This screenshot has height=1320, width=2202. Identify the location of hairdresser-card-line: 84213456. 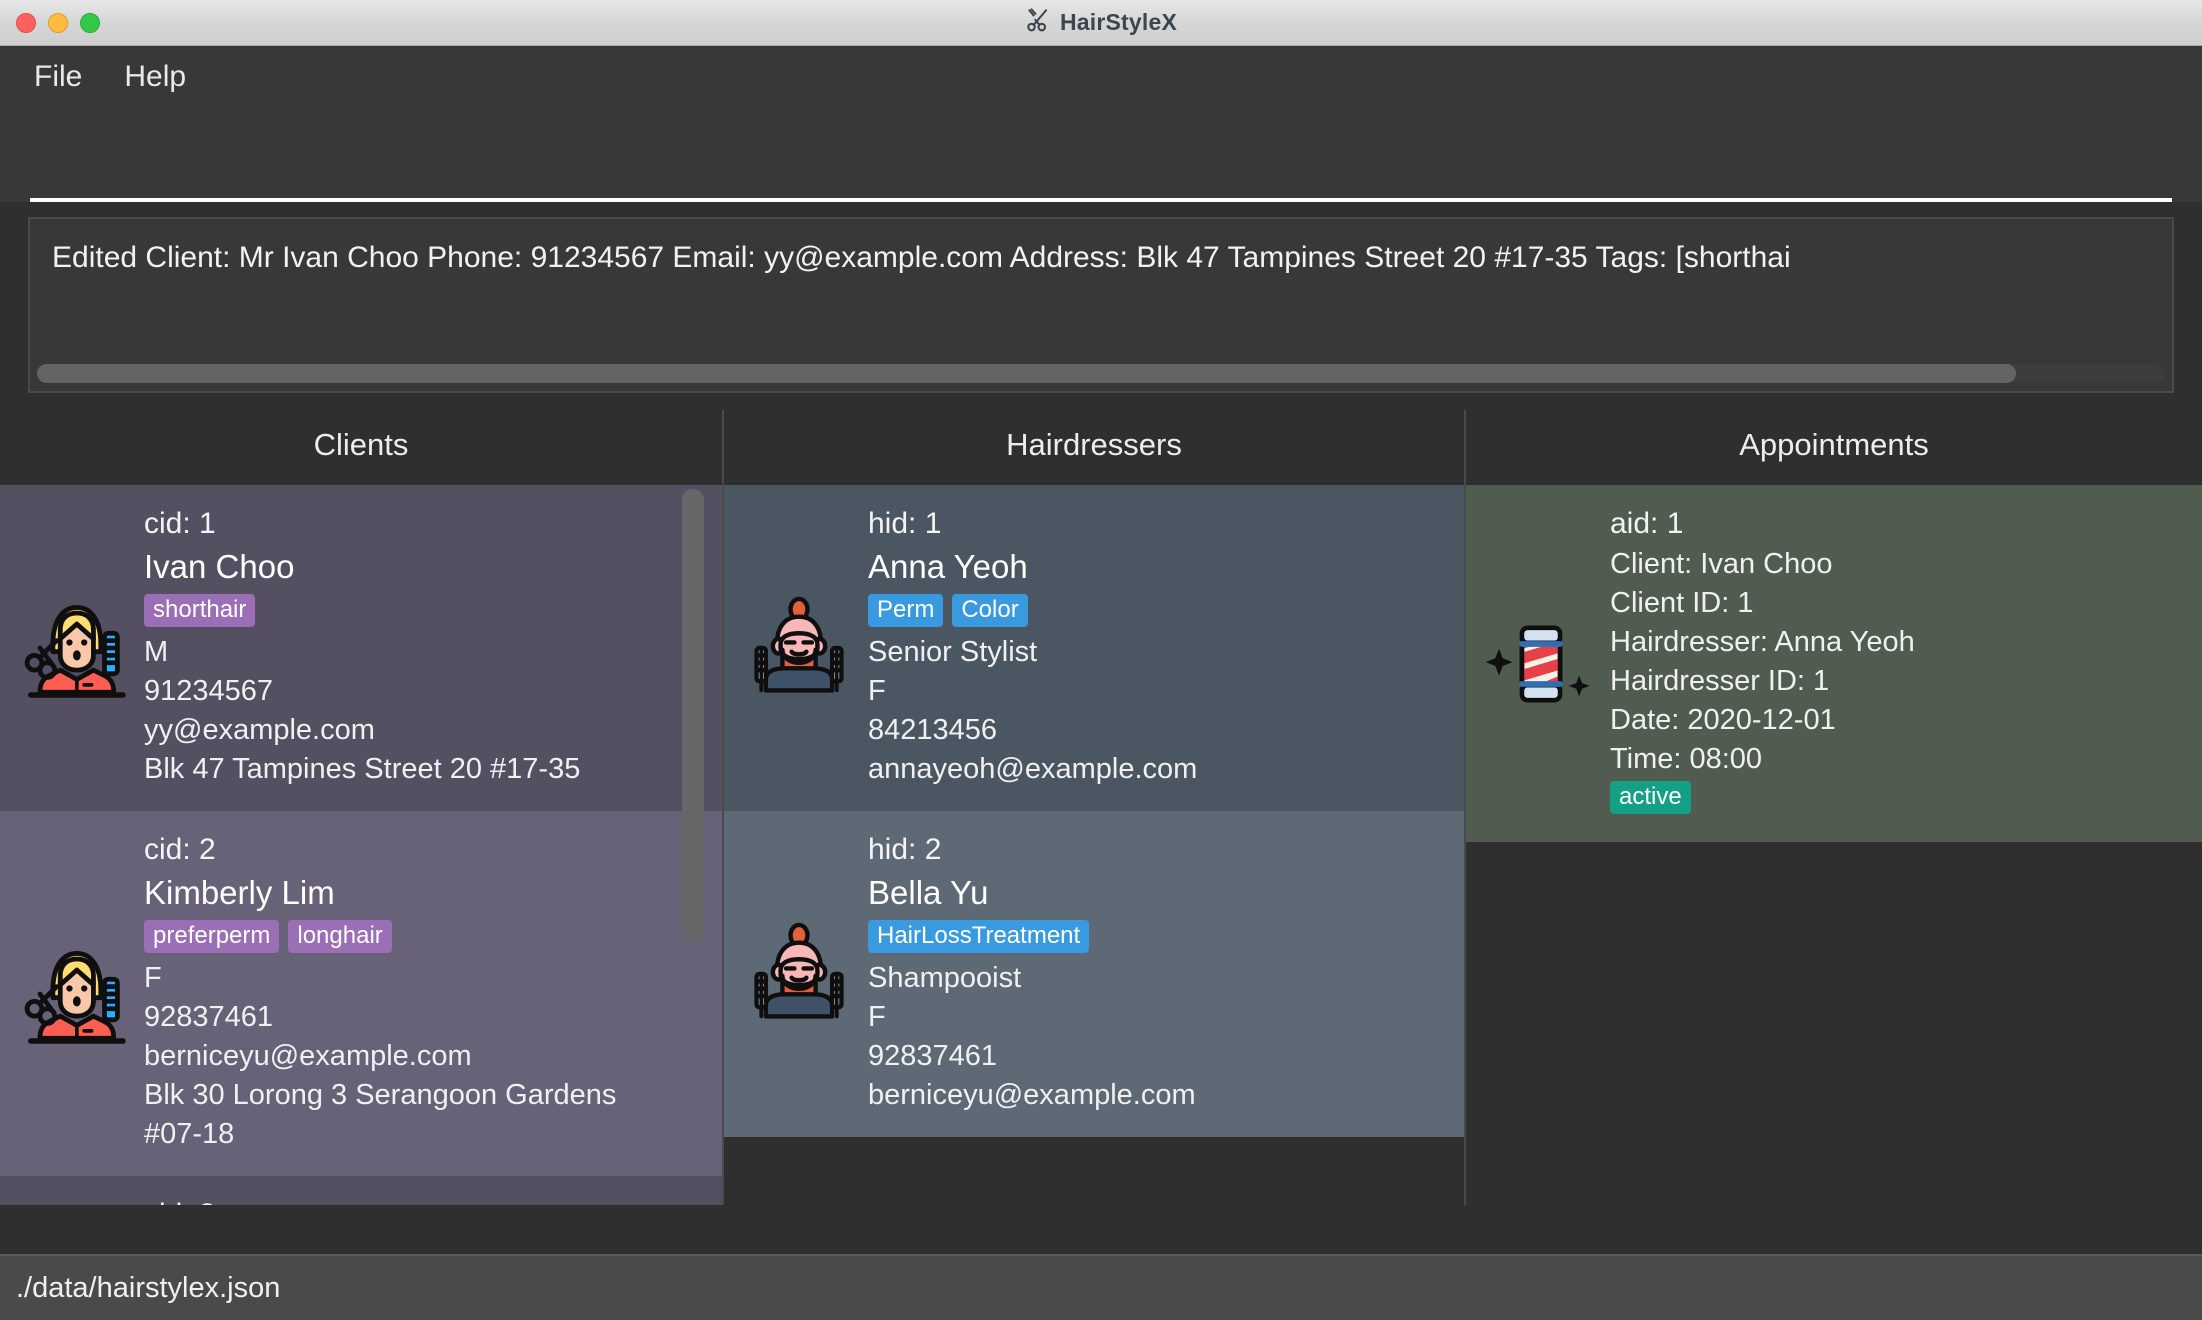
(933, 730).